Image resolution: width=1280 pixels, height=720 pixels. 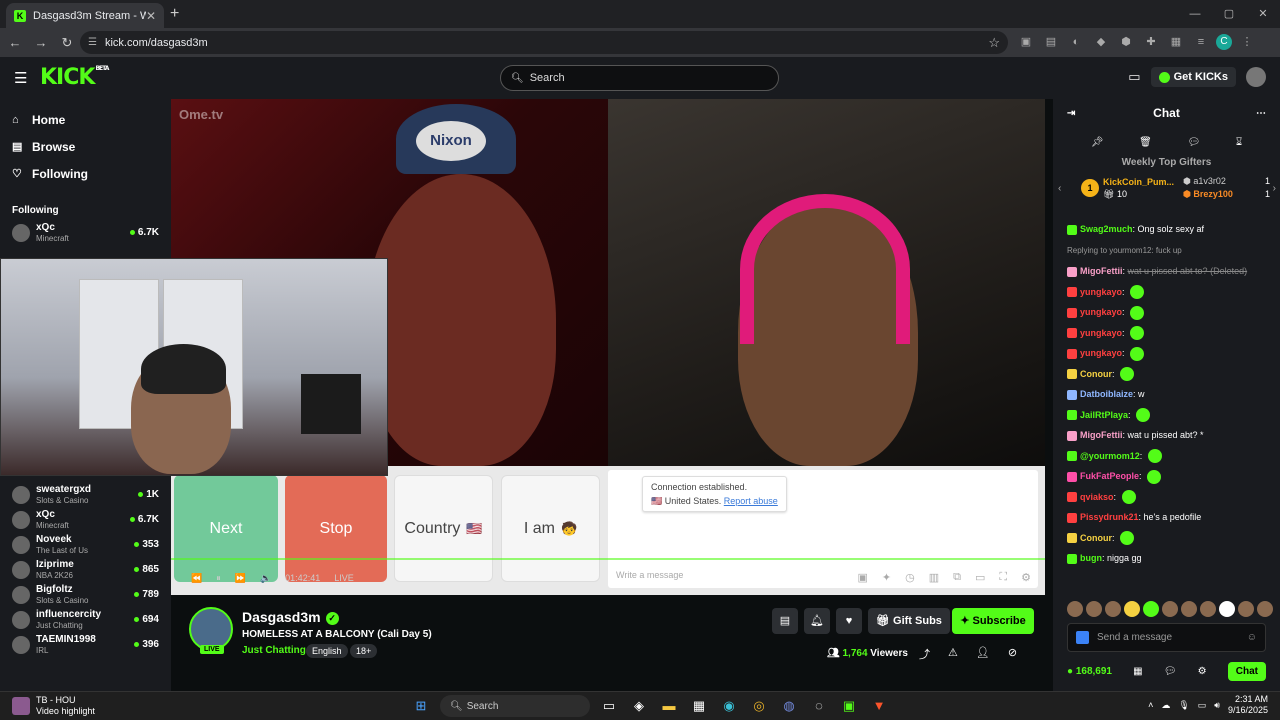 I want to click on tray-chevron-icon: ˄, so click(x=1150, y=705).